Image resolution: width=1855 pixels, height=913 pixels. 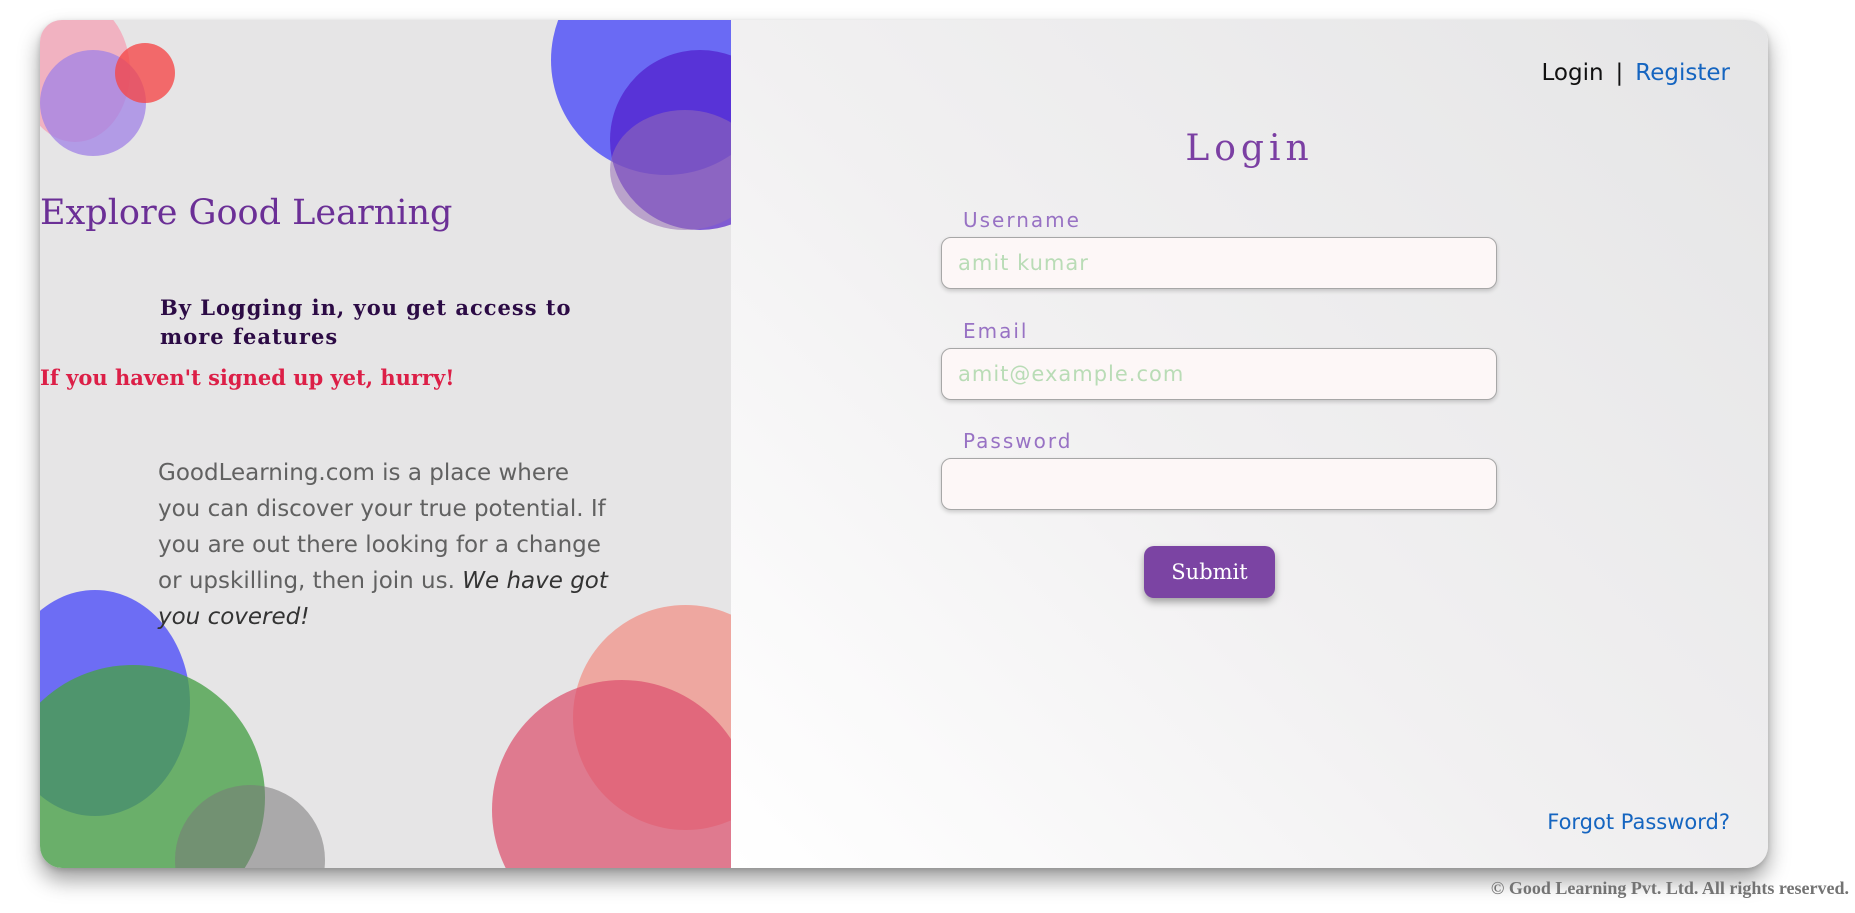 What do you see at coordinates (1219, 263) in the screenshot?
I see `username-input` at bounding box center [1219, 263].